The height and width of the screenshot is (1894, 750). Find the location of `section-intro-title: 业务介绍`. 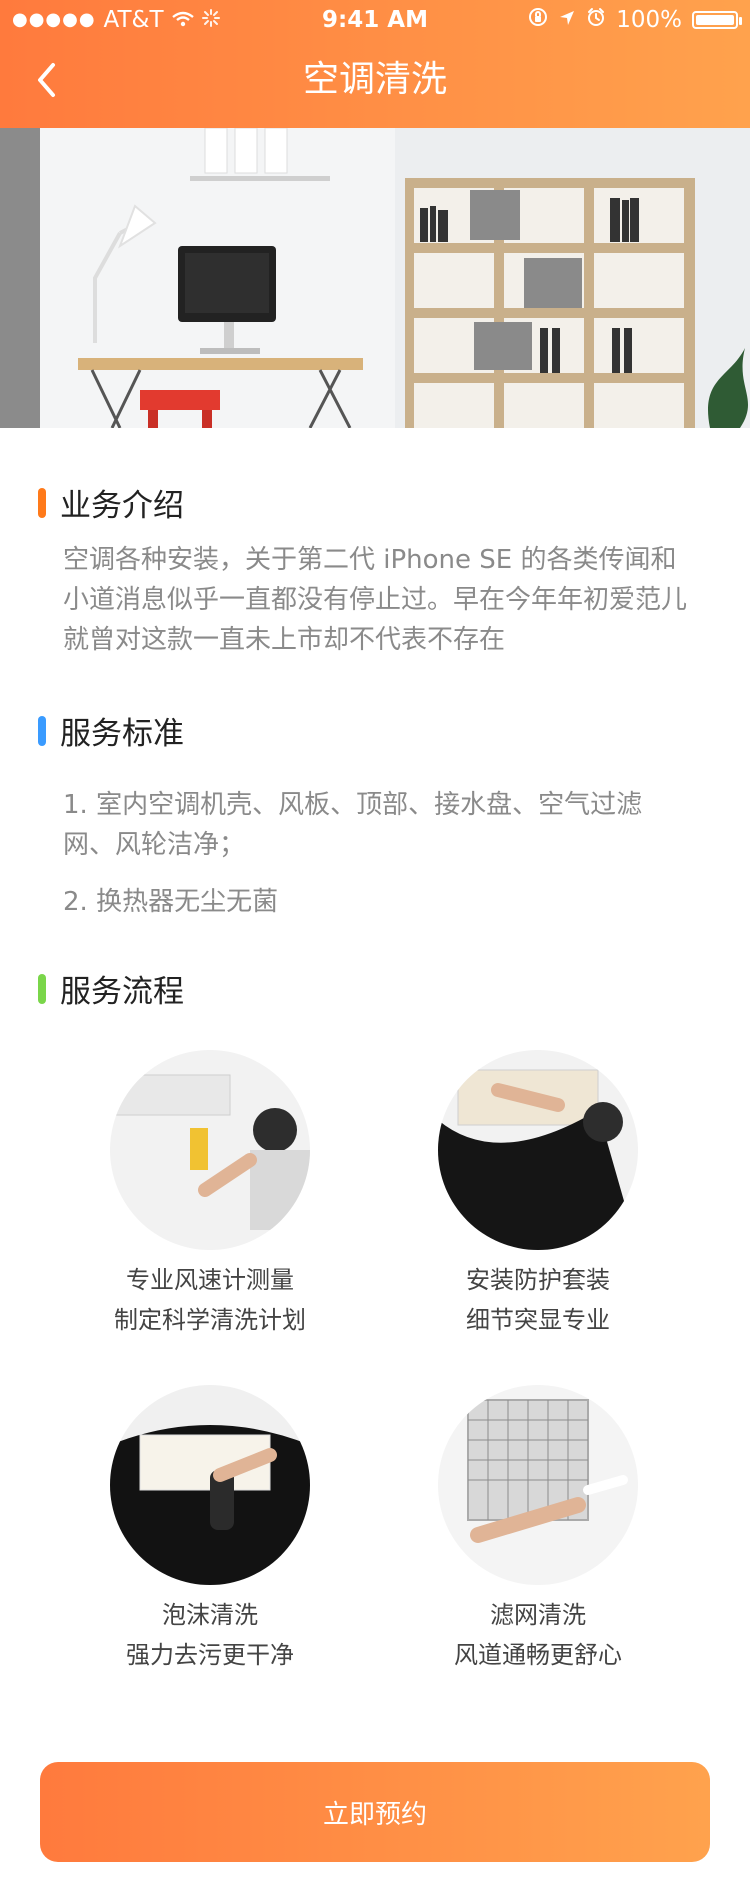

section-intro-title: 业务介绍 is located at coordinates (111, 502).